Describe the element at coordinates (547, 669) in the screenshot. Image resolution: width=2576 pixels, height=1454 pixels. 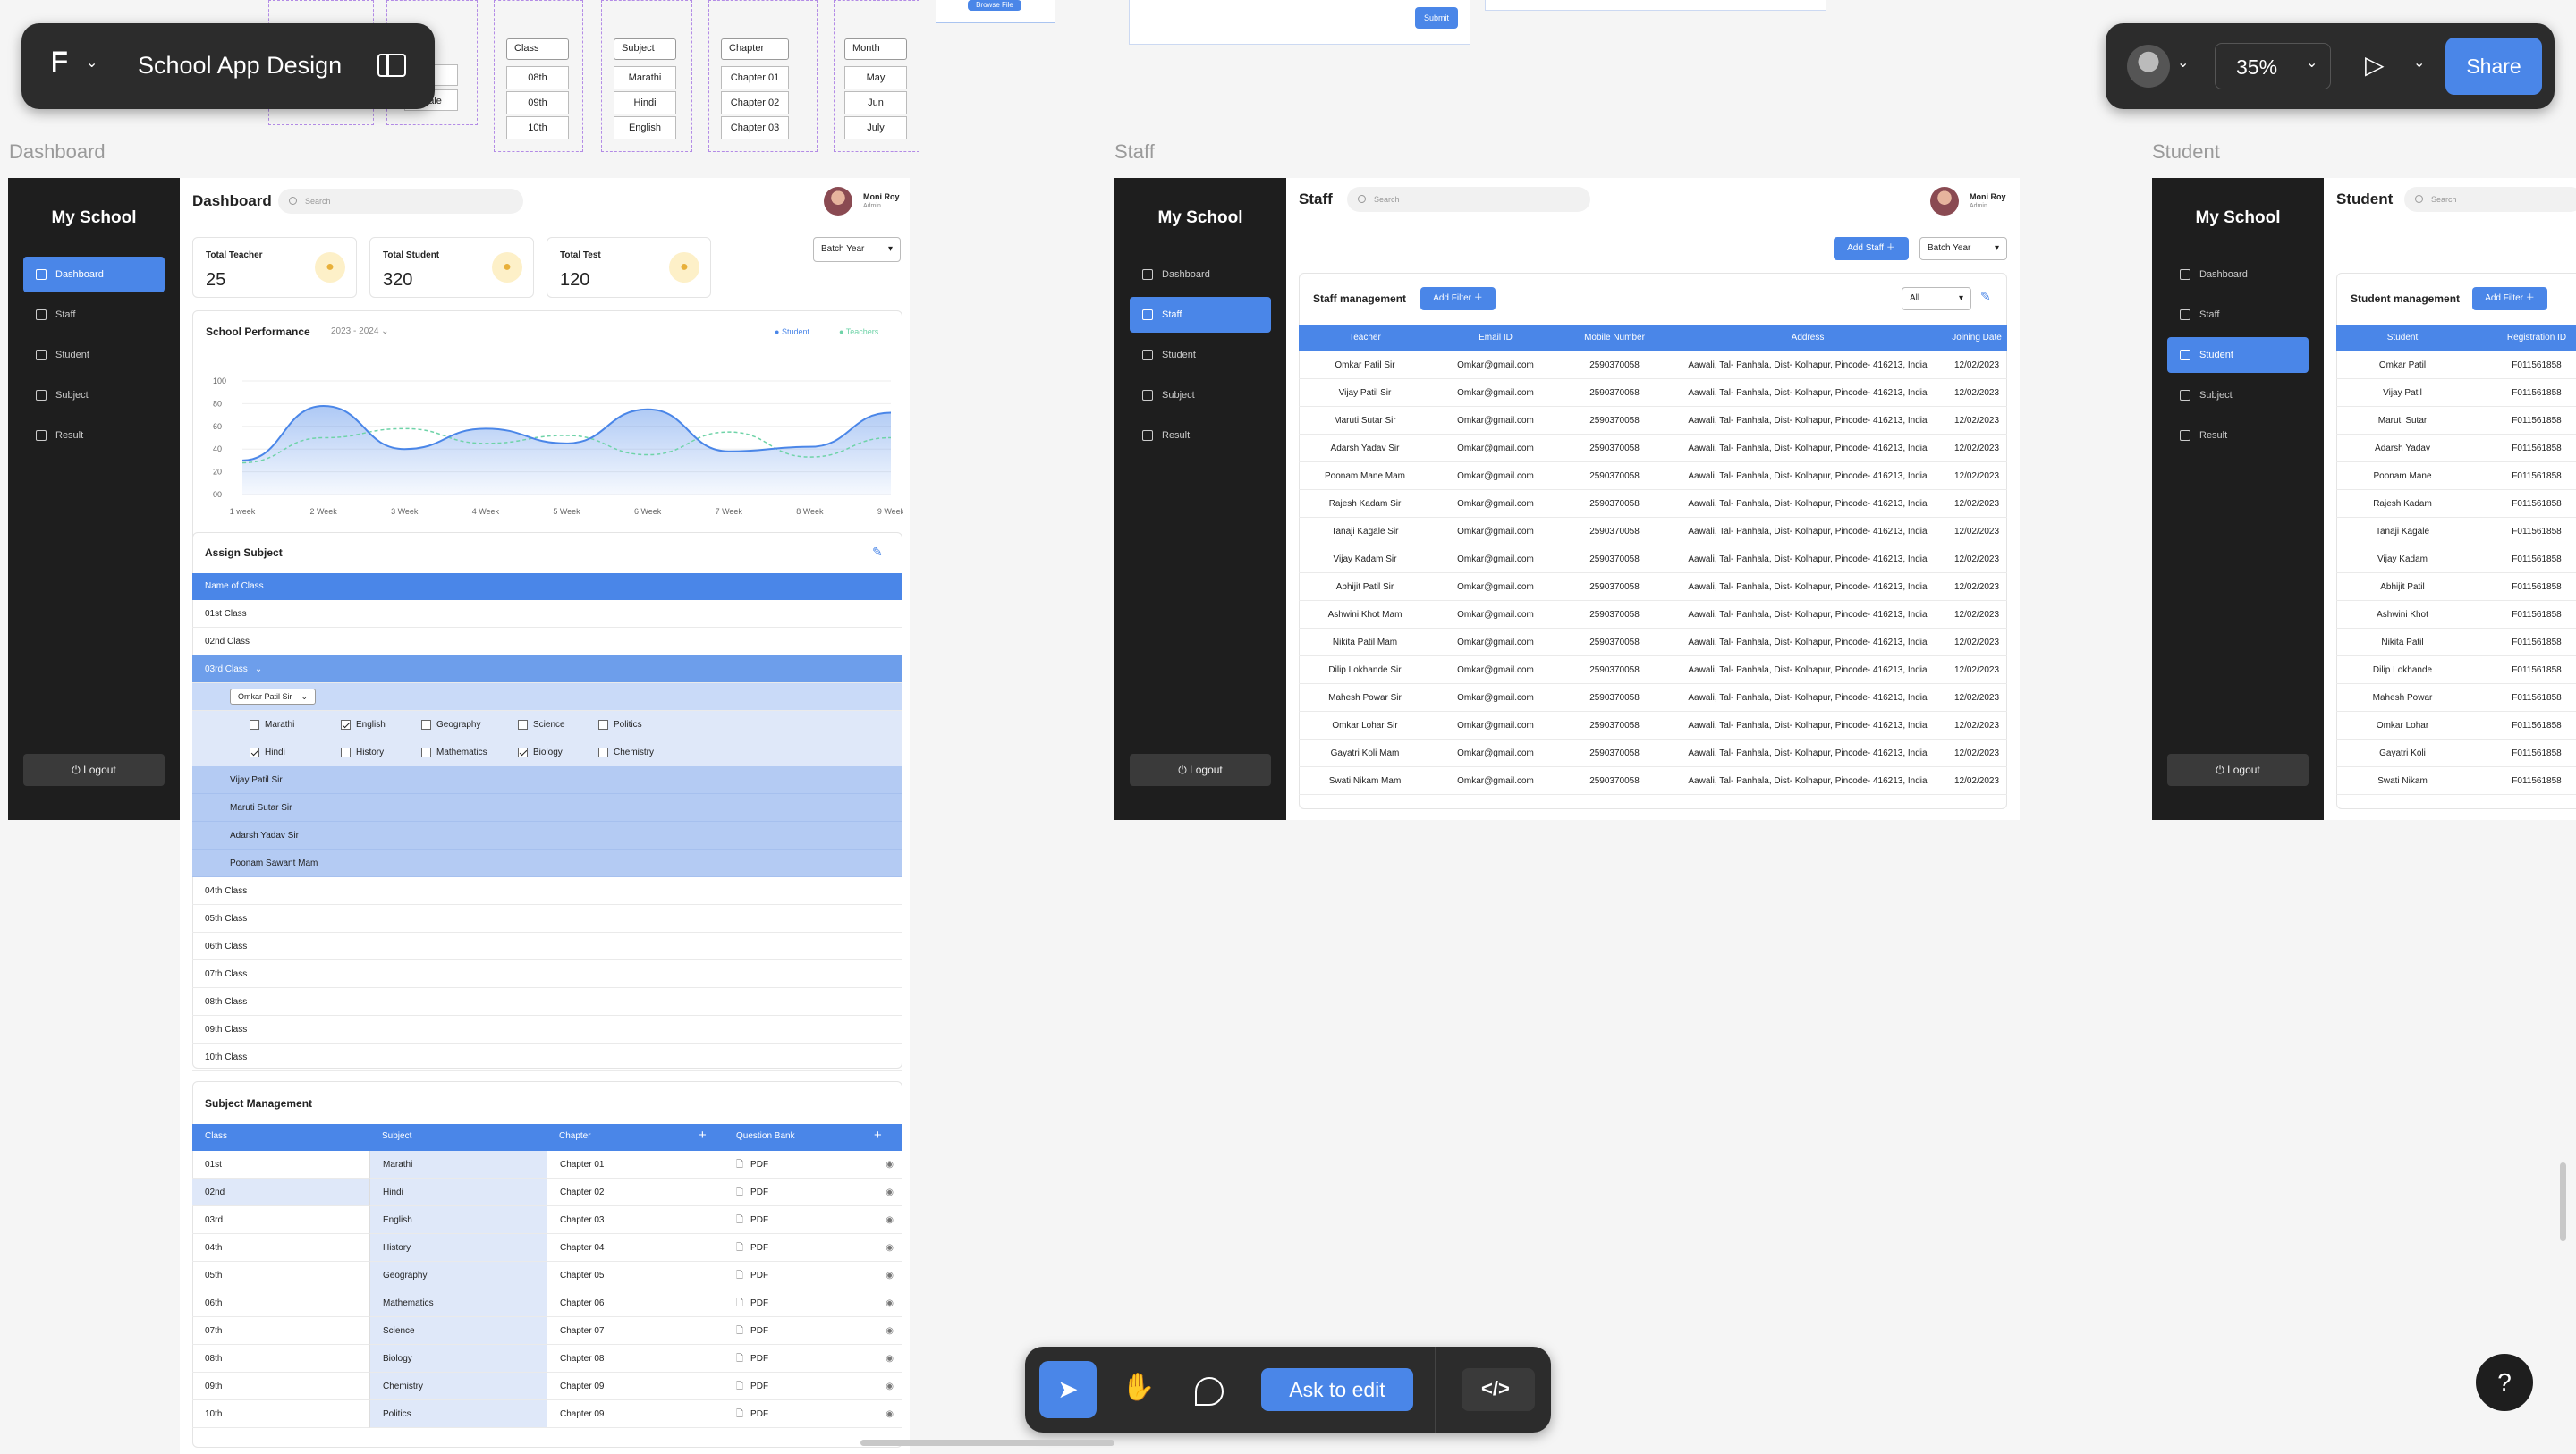
I see `class-row-open: 03rd Class ⌄` at that location.